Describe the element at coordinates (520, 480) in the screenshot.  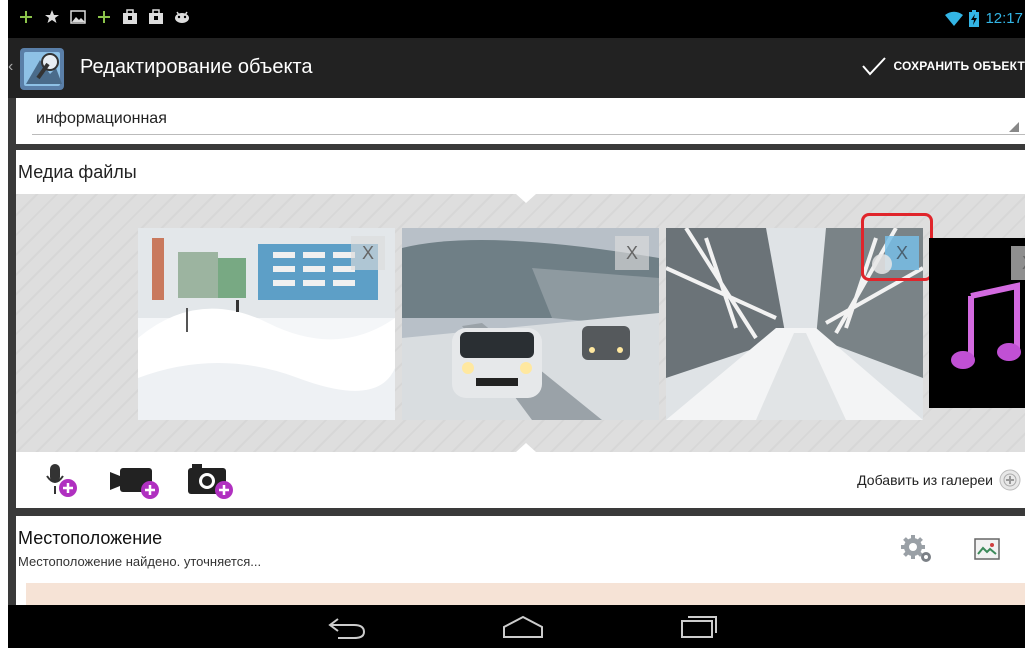
I see `media-actions-bar: Добавить из галереи` at that location.